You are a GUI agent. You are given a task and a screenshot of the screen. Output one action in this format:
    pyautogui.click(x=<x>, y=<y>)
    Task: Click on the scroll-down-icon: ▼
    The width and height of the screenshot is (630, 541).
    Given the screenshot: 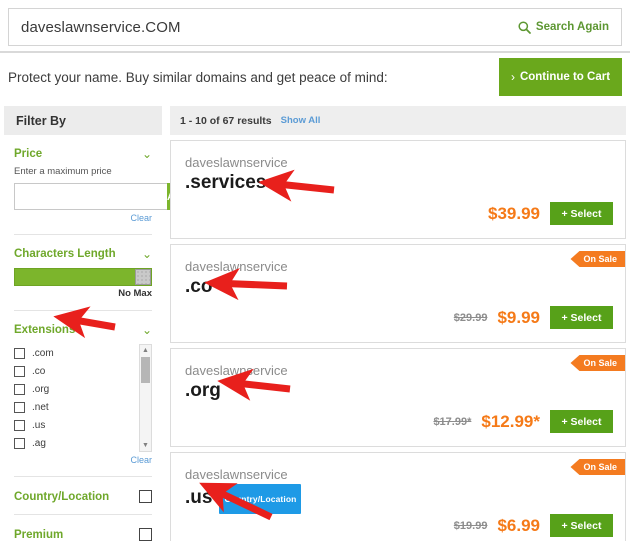 What is the action you would take?
    pyautogui.click(x=145, y=445)
    